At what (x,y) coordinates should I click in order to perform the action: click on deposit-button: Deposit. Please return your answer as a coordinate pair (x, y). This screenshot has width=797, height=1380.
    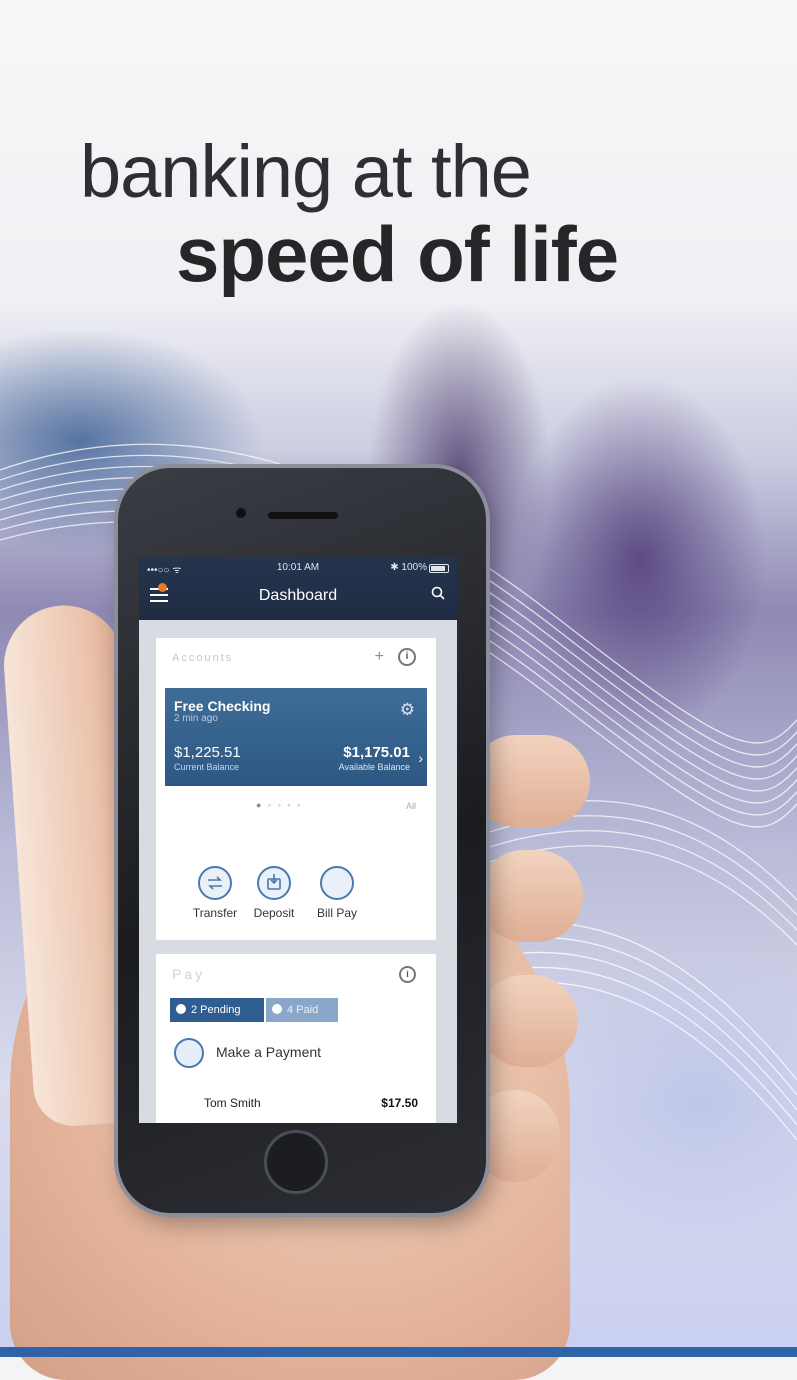
    Looking at the image, I should click on (274, 893).